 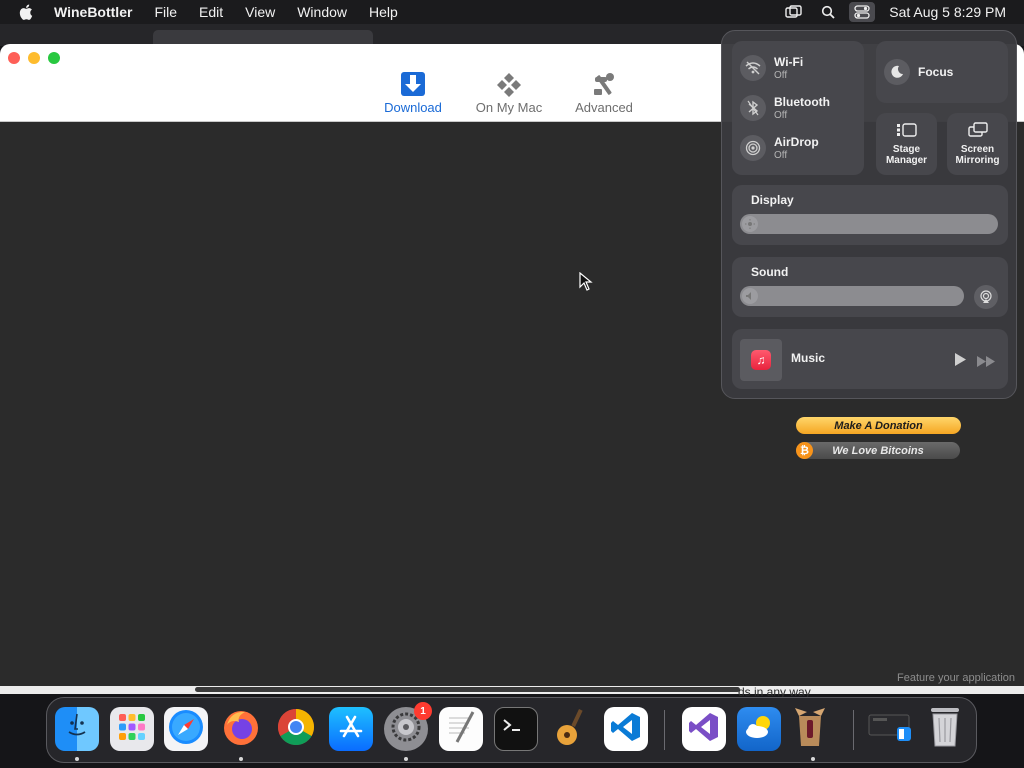 I want to click on music-label: Music, so click(x=808, y=358).